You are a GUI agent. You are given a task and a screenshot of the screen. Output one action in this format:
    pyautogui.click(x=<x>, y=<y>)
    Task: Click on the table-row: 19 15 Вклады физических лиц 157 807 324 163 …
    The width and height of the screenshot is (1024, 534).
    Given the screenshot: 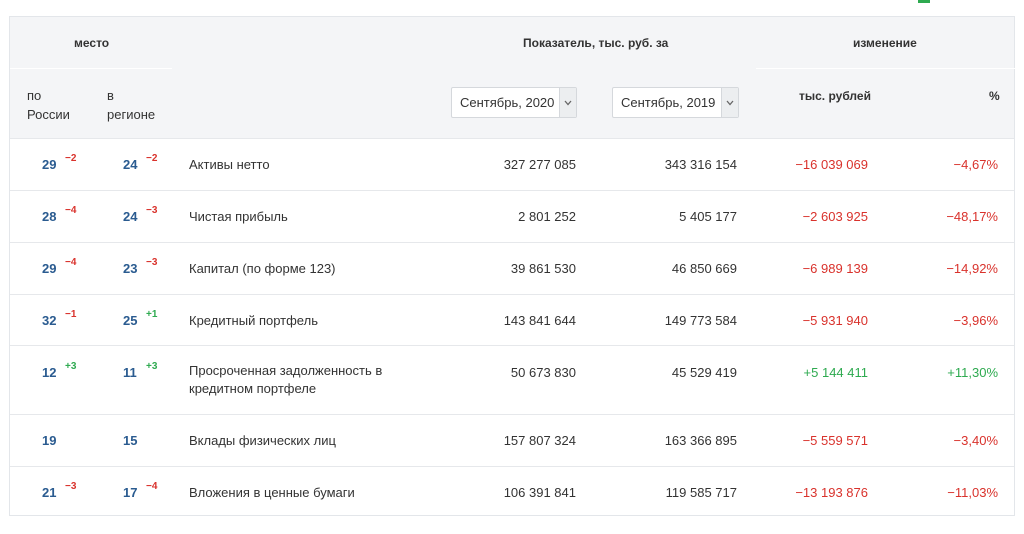 What is the action you would take?
    pyautogui.click(x=512, y=440)
    